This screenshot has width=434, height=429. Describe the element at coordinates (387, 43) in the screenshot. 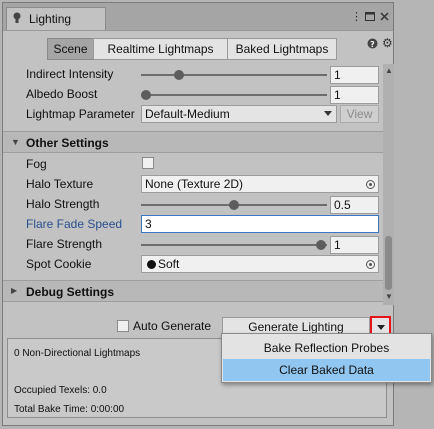

I see `gear-icon: ⚙` at that location.